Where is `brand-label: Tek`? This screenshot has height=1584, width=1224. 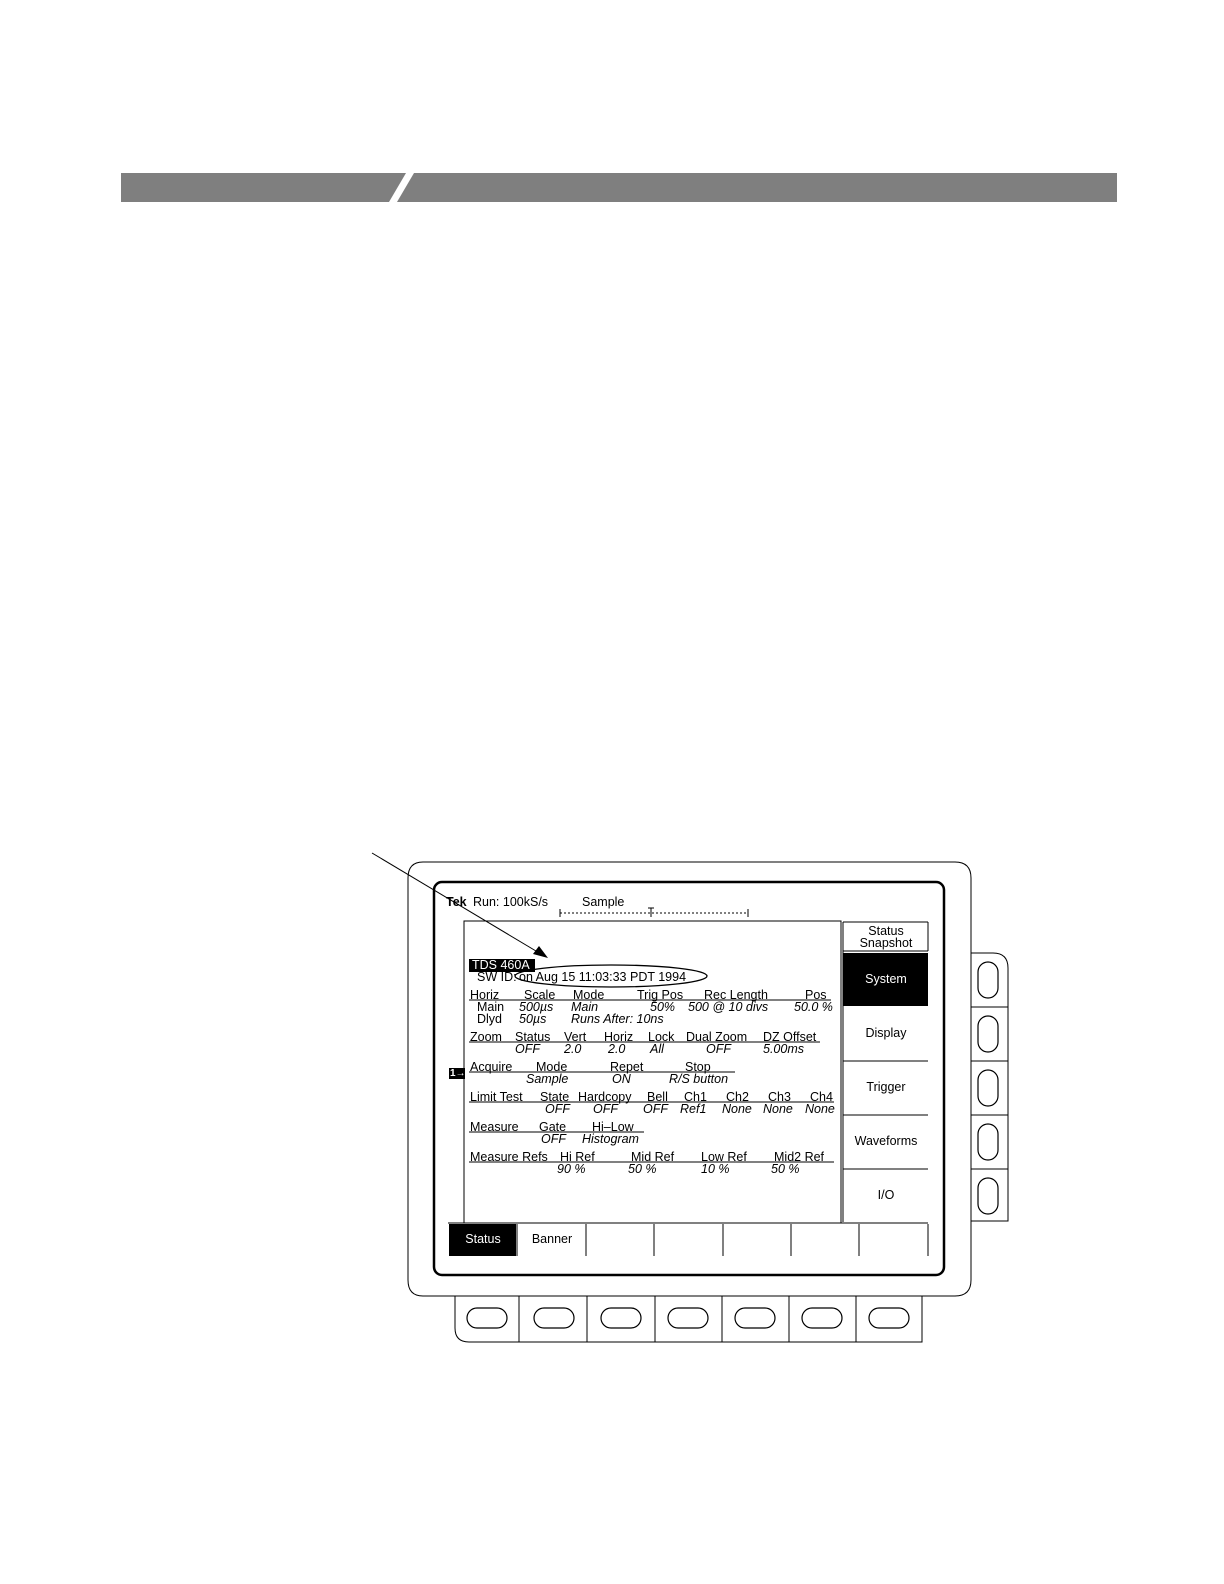
brand-label: Tek is located at coordinates (456, 902).